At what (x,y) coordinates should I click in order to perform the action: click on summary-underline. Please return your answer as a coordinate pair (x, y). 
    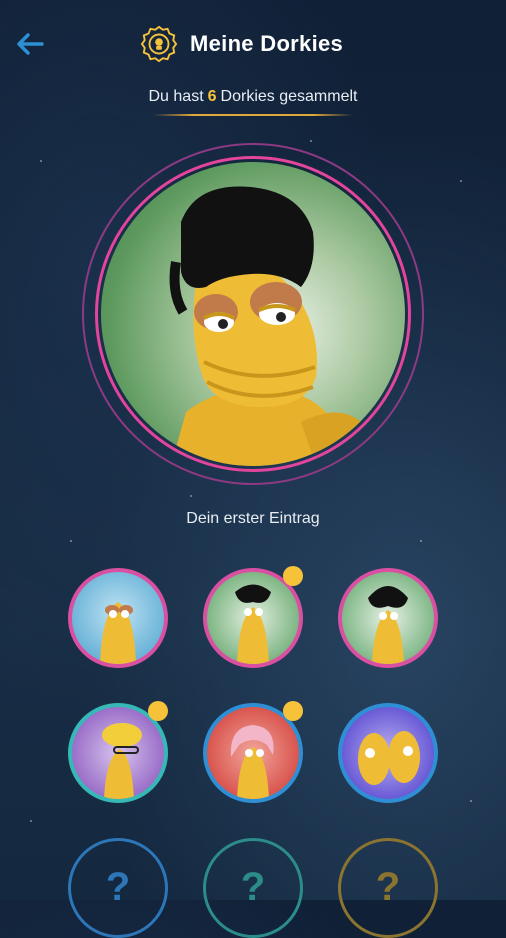
    Looking at the image, I should click on (253, 115).